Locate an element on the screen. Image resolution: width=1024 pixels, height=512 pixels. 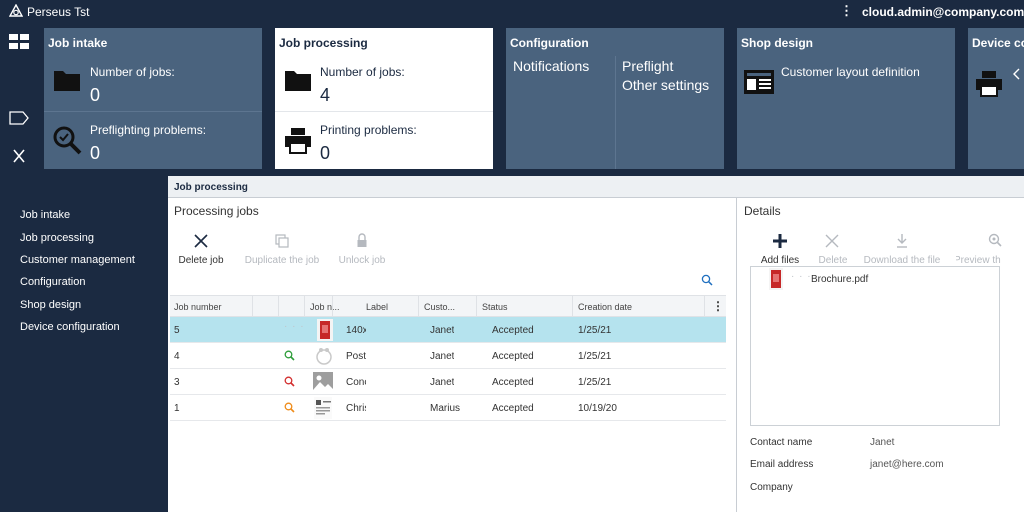
table-row: 1 Chris Marius Accepted 10/19/20 is located at coordinates (448, 408).